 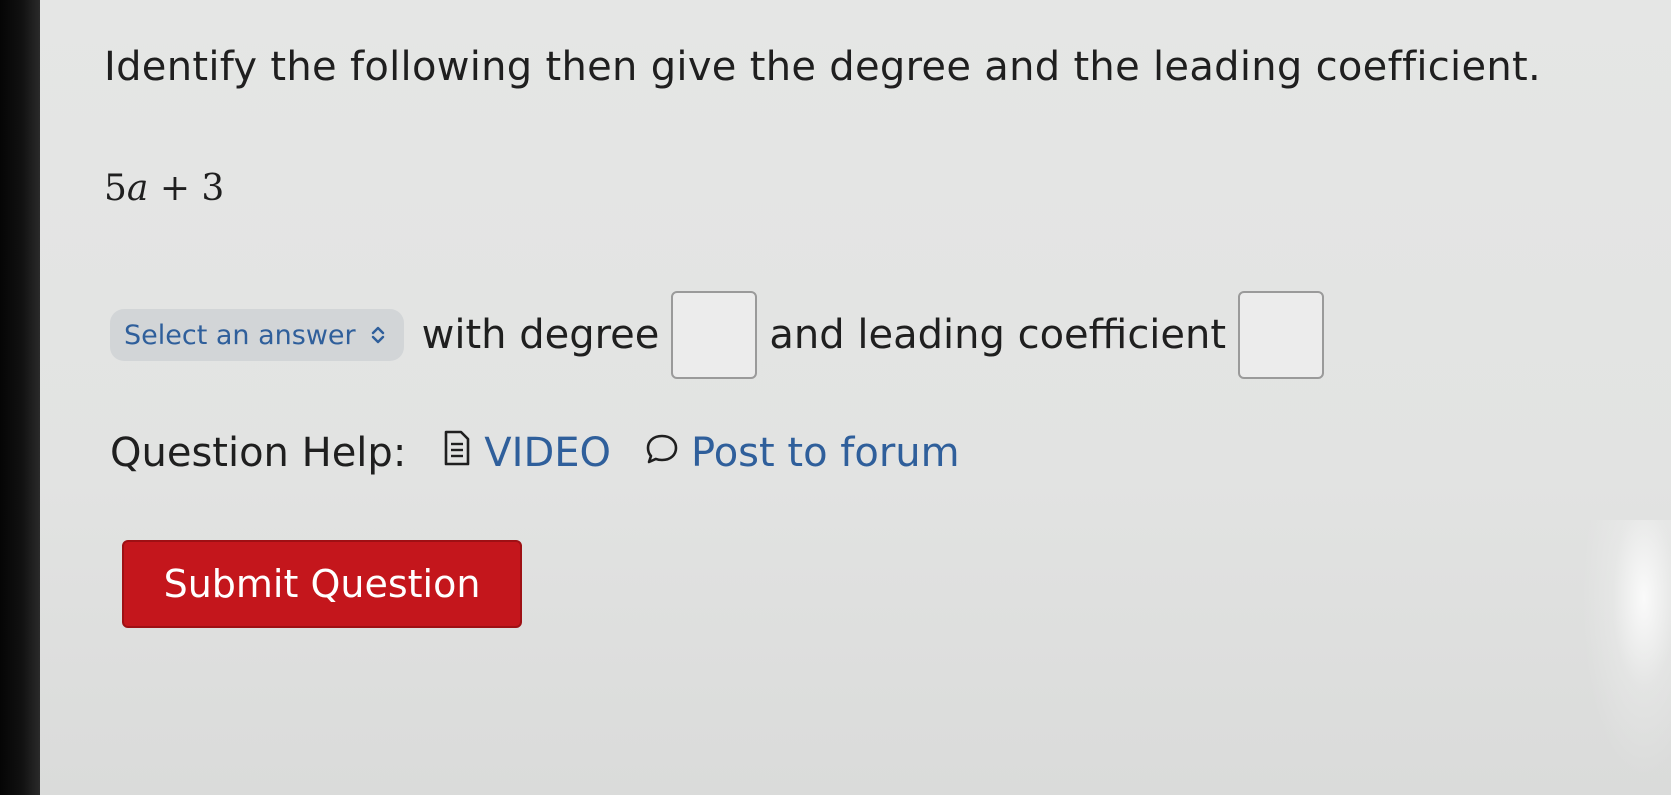 I want to click on select-placeholder: Select an answer, so click(x=240, y=335).